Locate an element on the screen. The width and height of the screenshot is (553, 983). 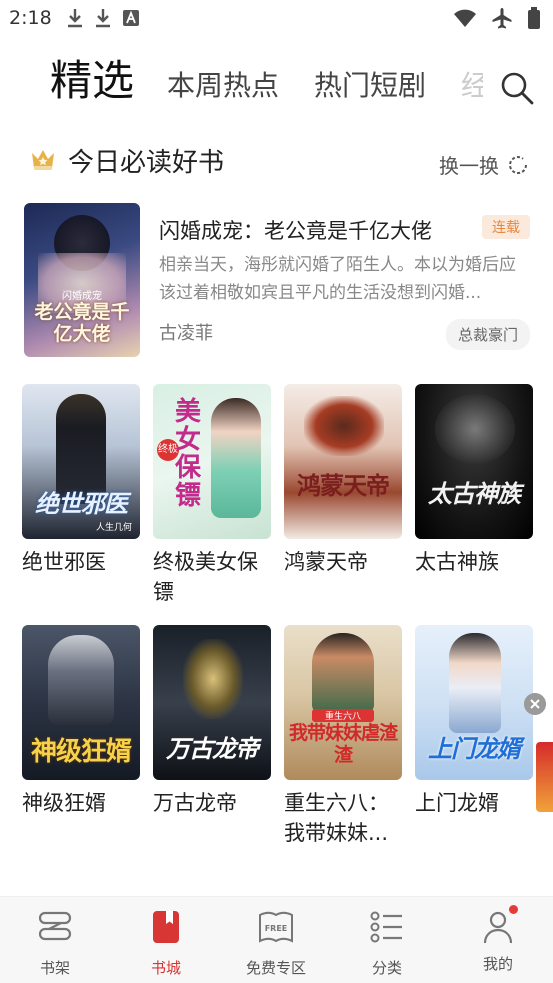
cover-title-text: 上门龙婿 is located at coordinates (474, 748).